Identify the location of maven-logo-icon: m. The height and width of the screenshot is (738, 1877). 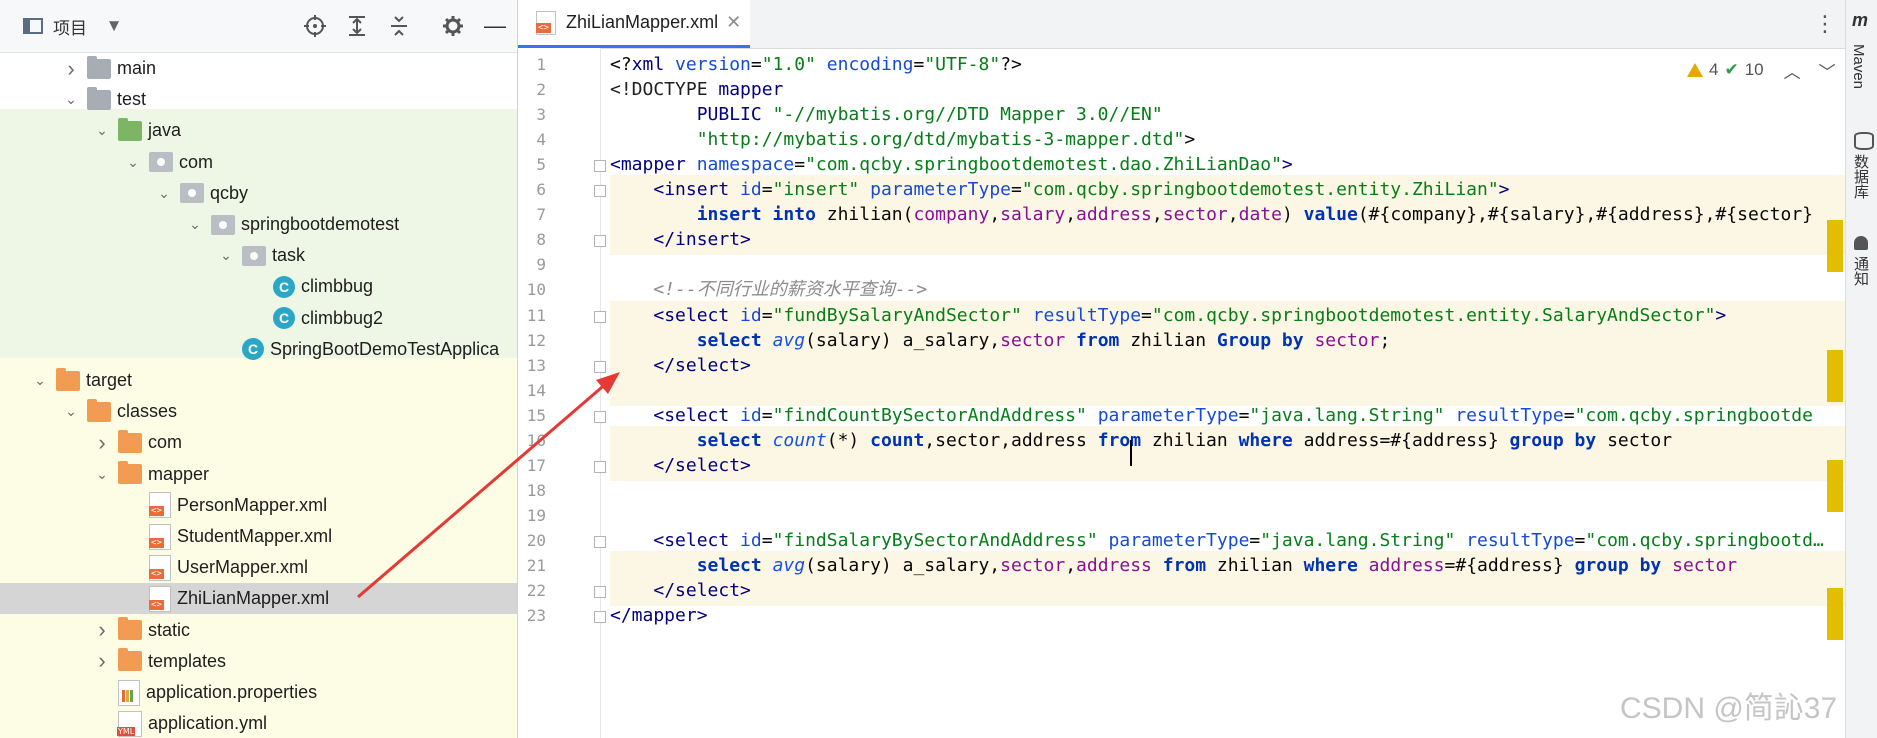
(1860, 20).